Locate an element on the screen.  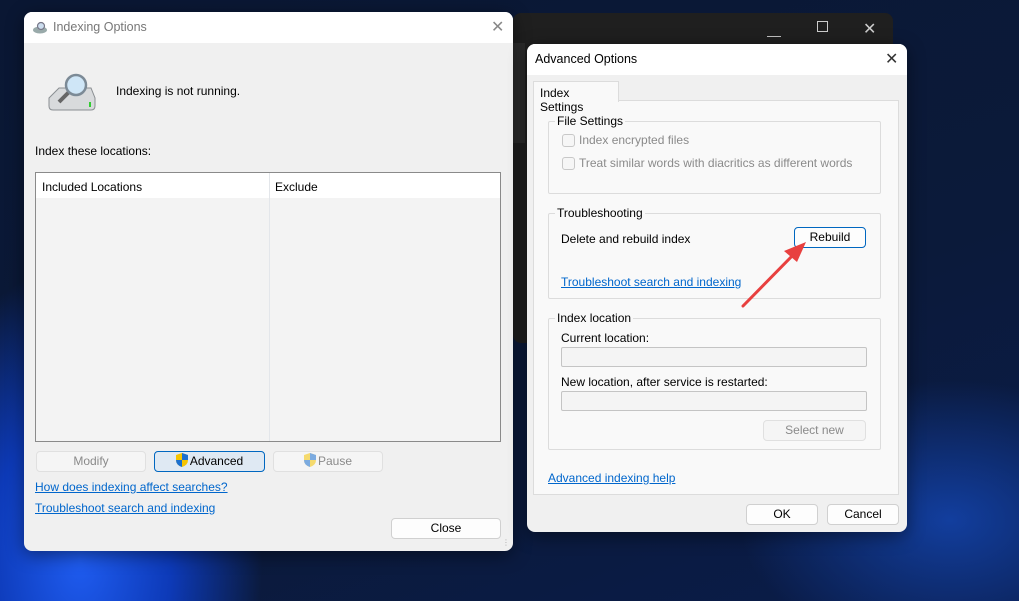
column-included-locations: Included Locations is located at coordinates (92, 187).